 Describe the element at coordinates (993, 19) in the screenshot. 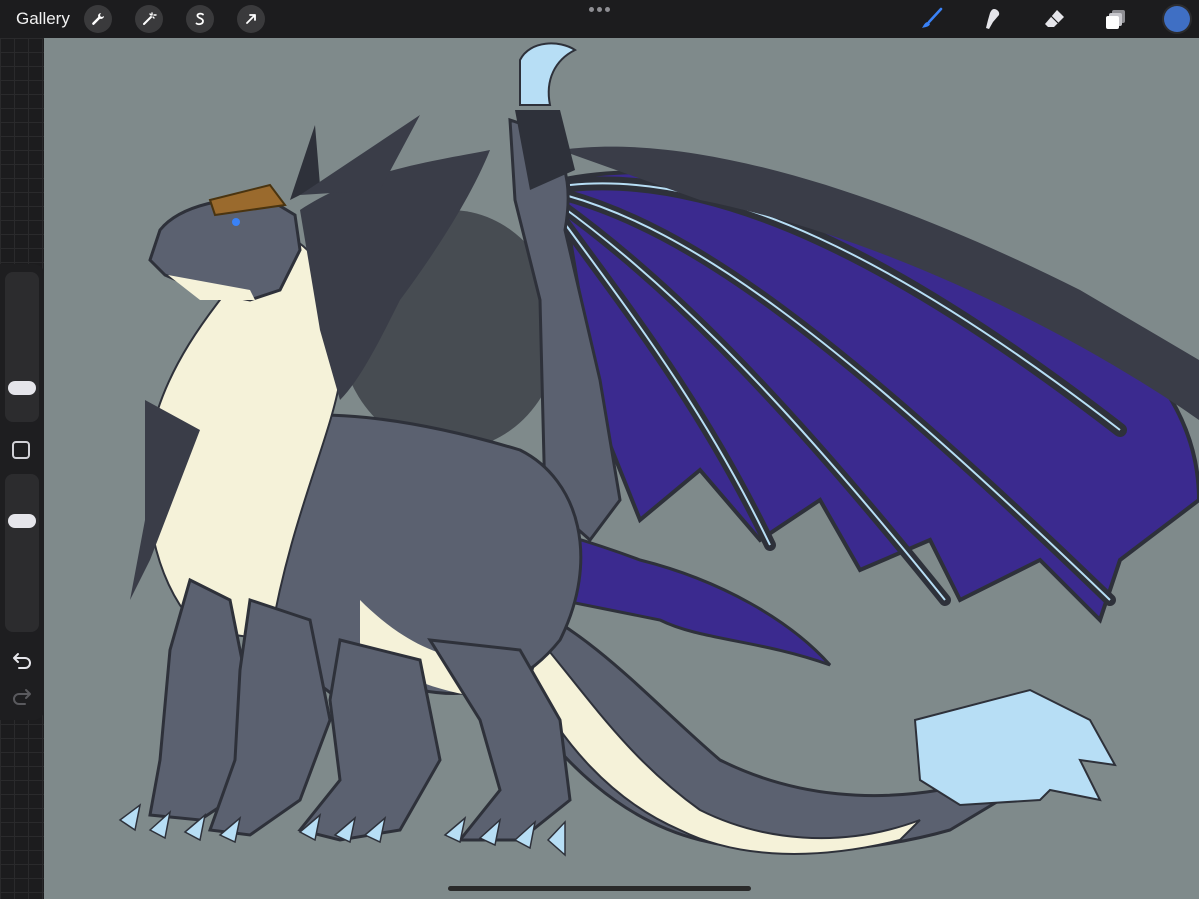

I see `smudge-icon` at that location.